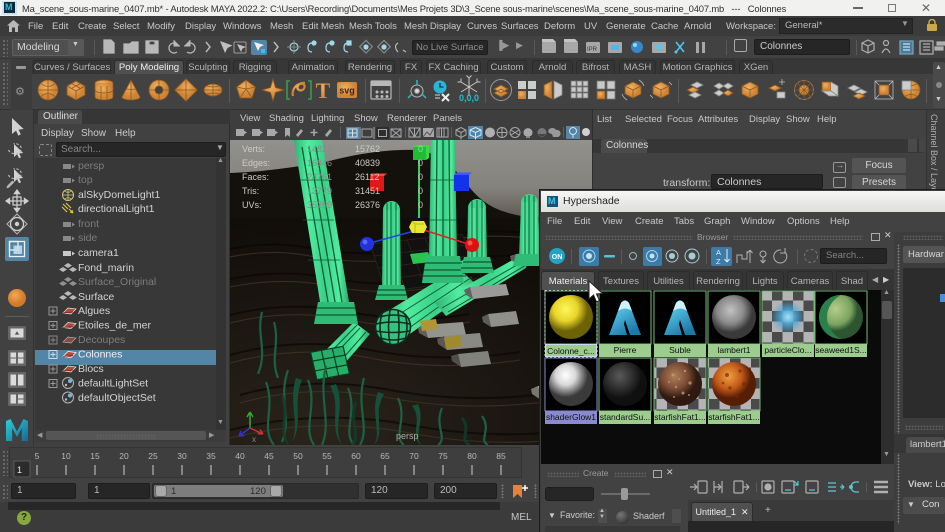 The image size is (945, 532). I want to click on svg-text: 31451, so click(367, 191).